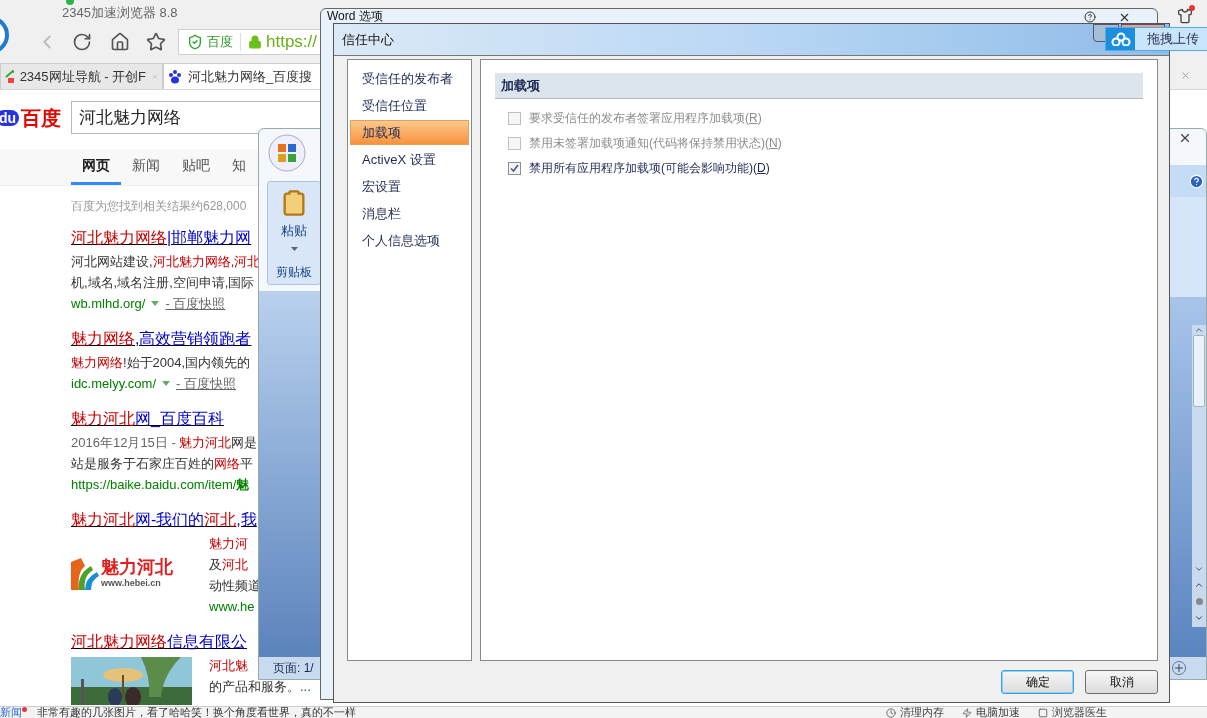  Describe the element at coordinates (159, 206) in the screenshot. I see `result-count: 百度为您找到相关结果约628,000` at that location.